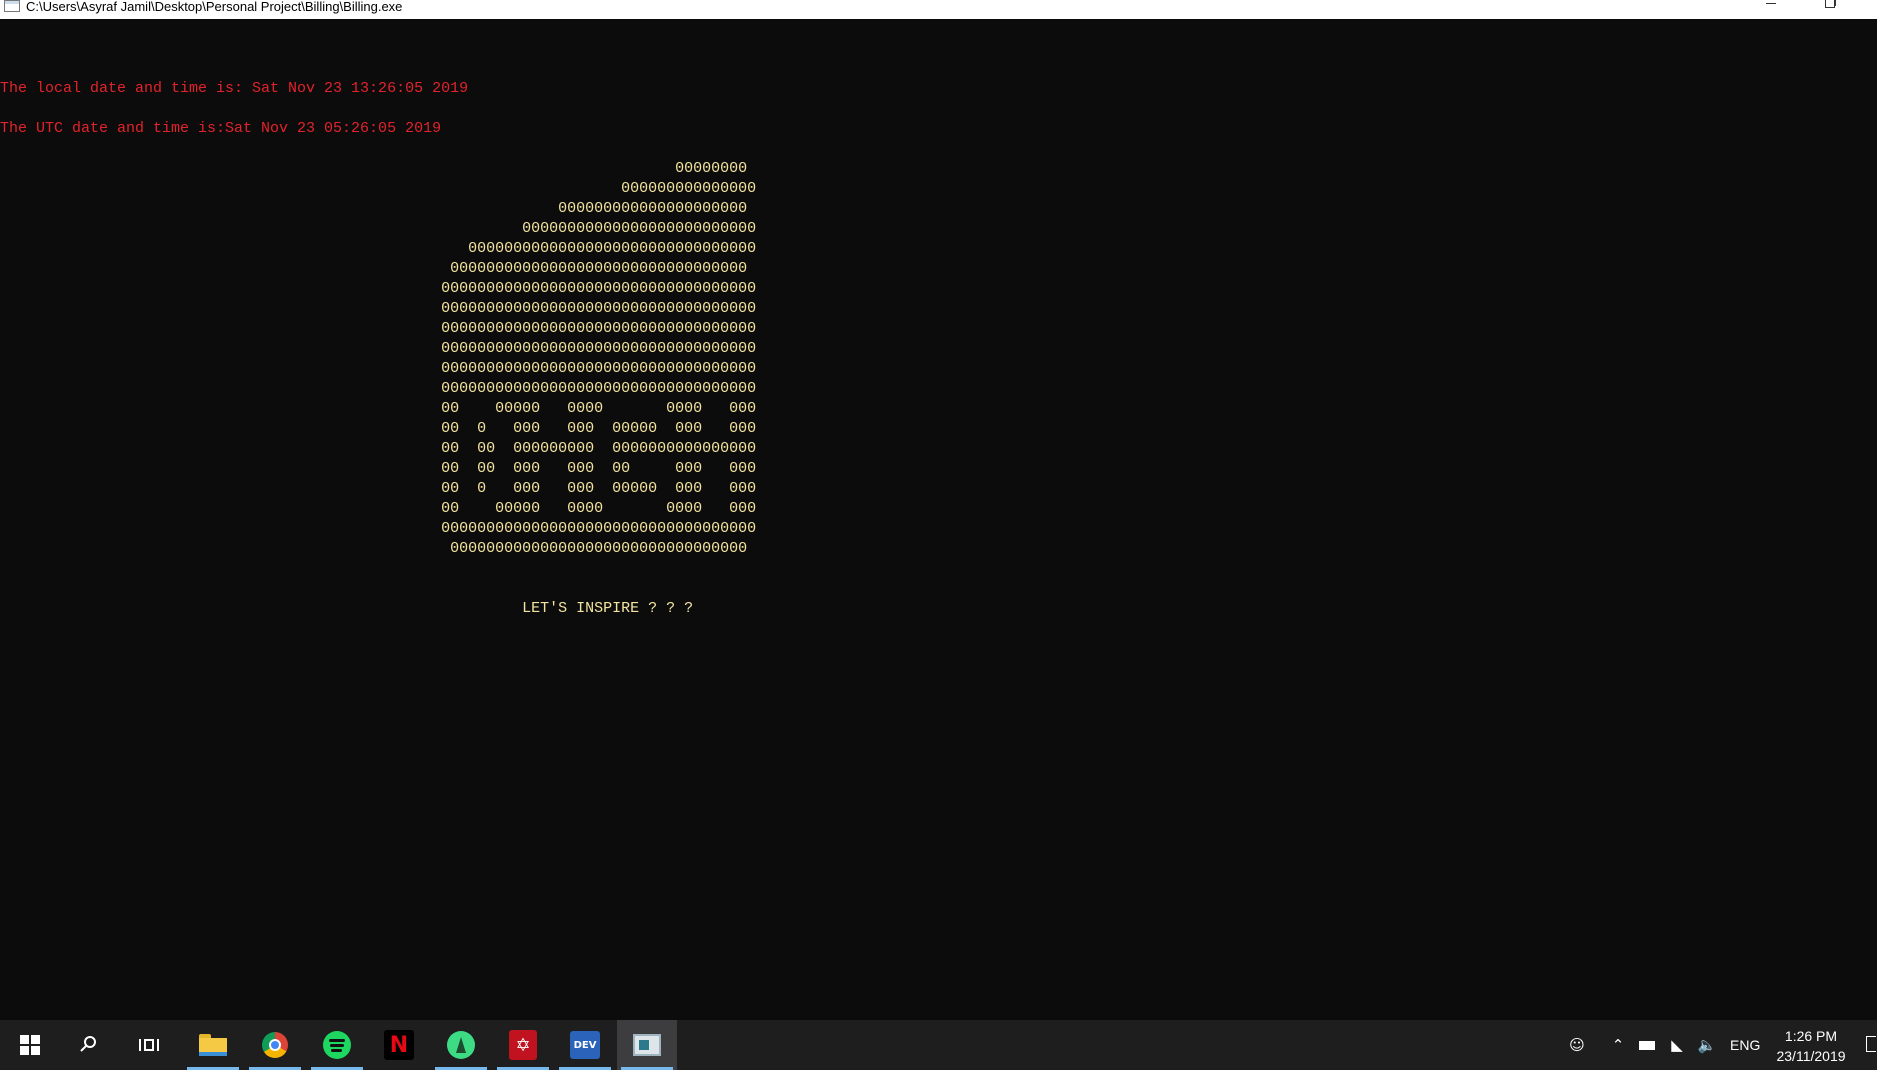  Describe the element at coordinates (1647, 1045) in the screenshot. I see `battery-icon` at that location.